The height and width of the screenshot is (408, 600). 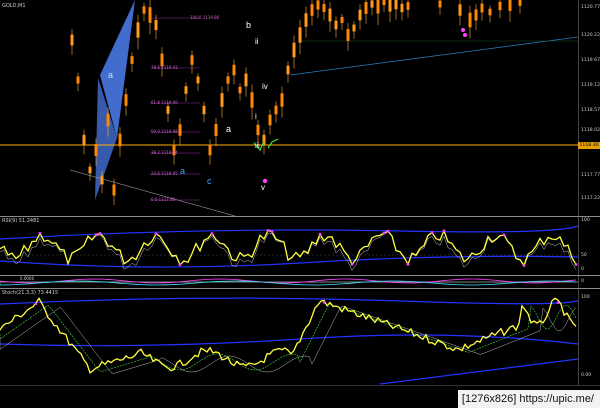 I want to click on watermark-badge: [1276x826] https://upic.me/, so click(x=528, y=399).